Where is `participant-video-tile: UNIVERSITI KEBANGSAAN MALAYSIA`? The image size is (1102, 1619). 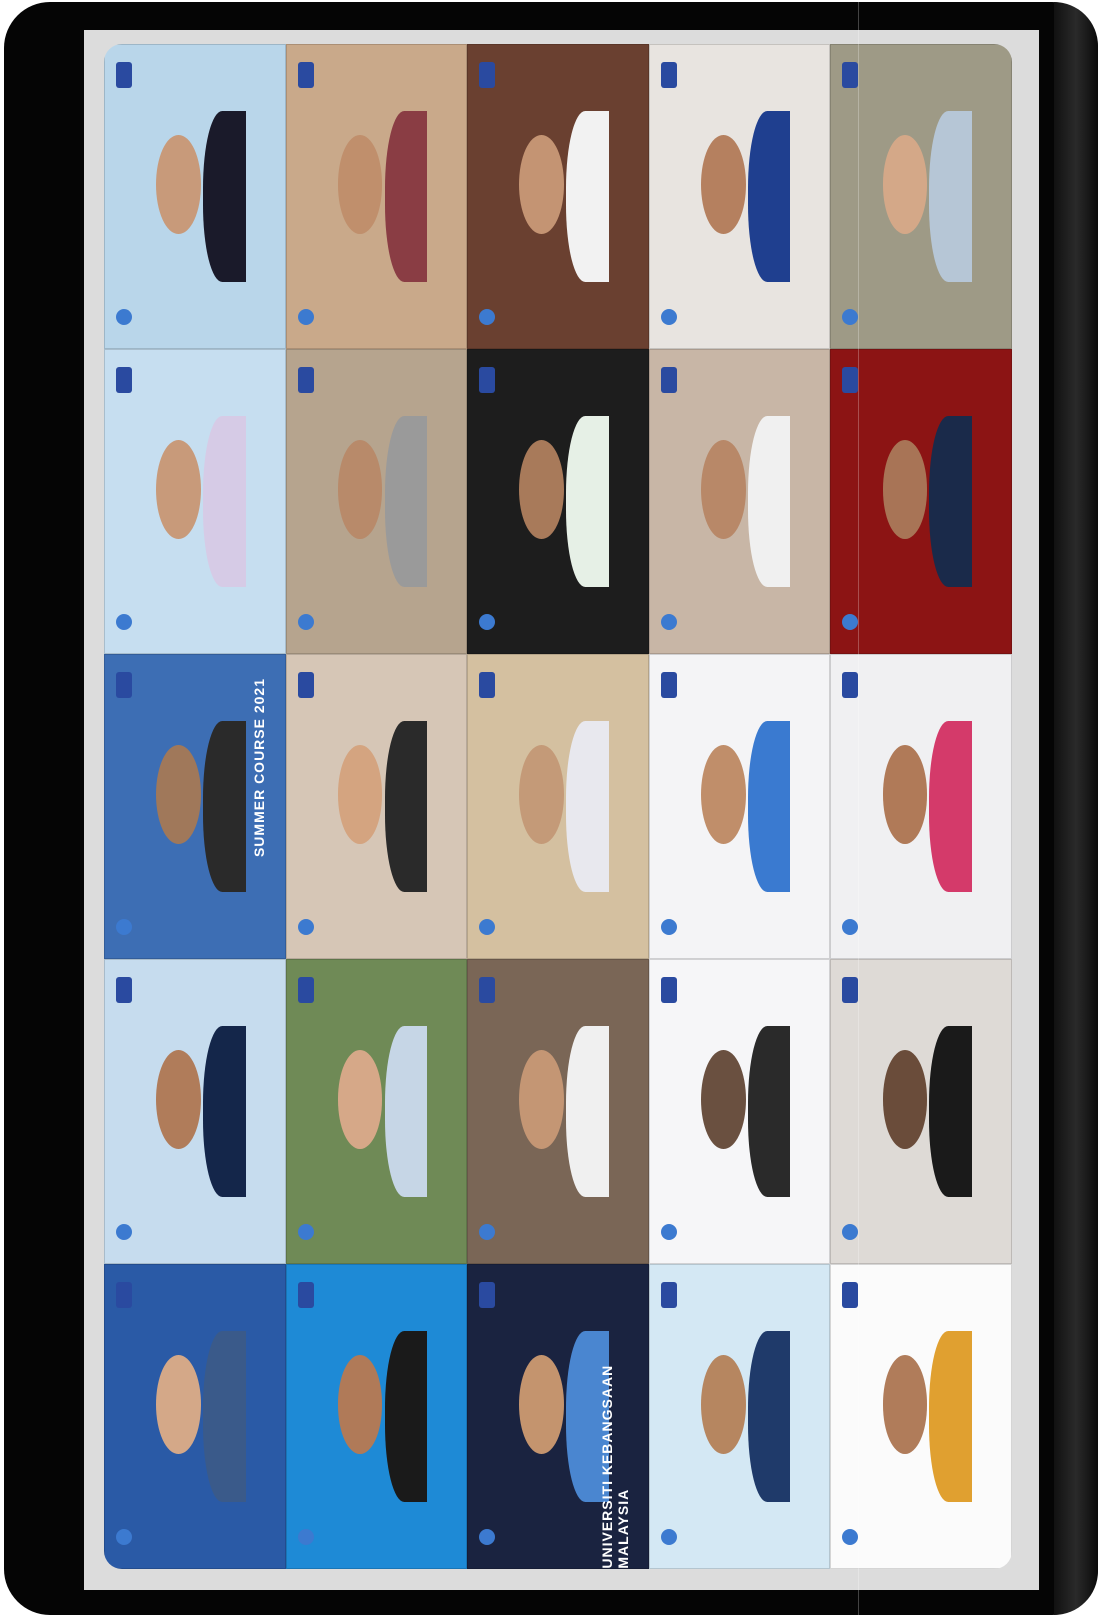
participant-video-tile: UNIVERSITI KEBANGSAAN MALAYSIA is located at coordinates (558, 1416).